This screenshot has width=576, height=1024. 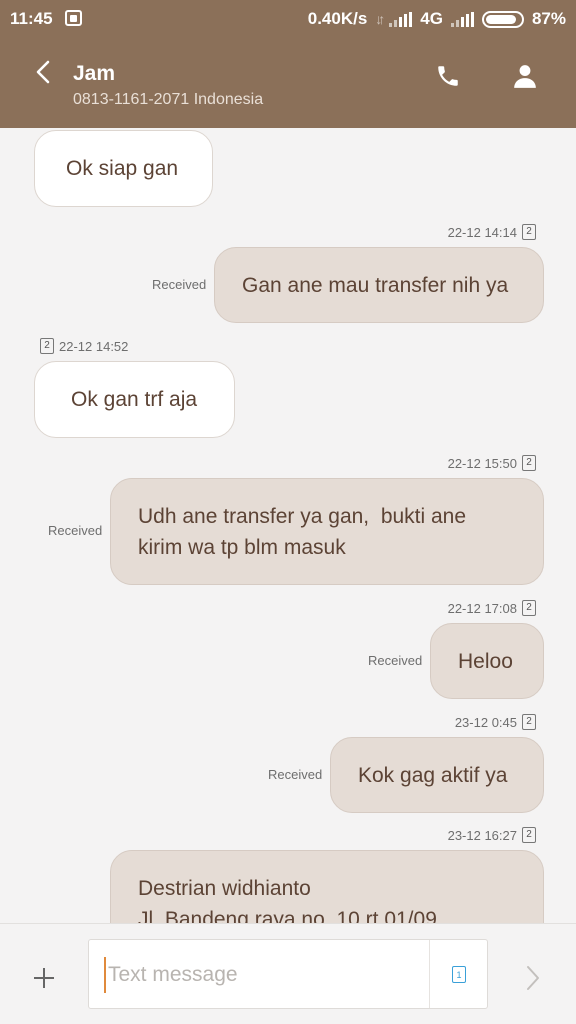 I want to click on message-bubble-incoming: Ok siap gan, so click(x=123, y=168).